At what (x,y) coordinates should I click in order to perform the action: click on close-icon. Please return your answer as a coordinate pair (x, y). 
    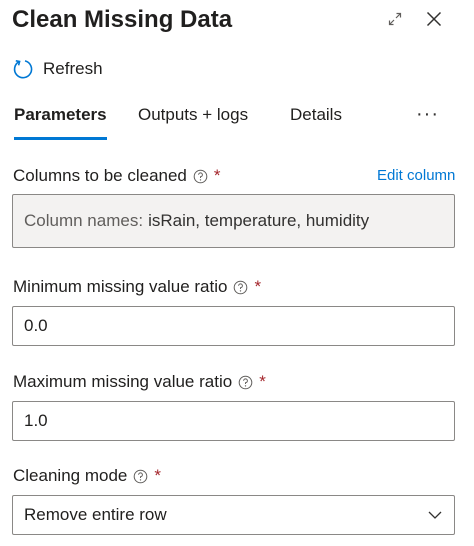
    Looking at the image, I should click on (434, 19).